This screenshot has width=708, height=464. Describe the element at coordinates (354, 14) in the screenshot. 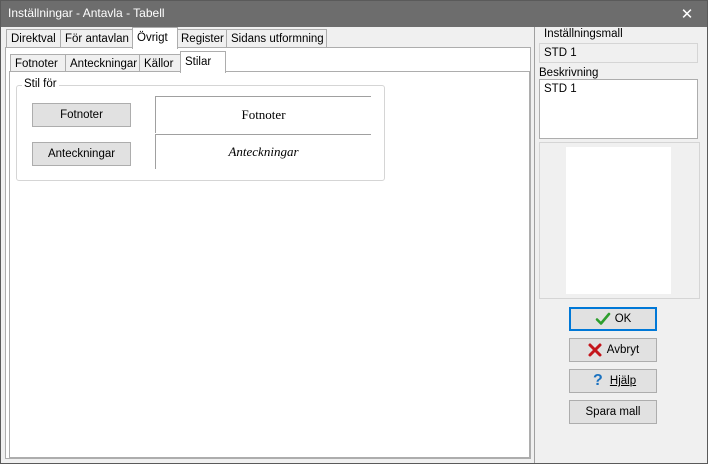

I see `title-bar: Inställningar - Antavla - Tabell ✕` at that location.